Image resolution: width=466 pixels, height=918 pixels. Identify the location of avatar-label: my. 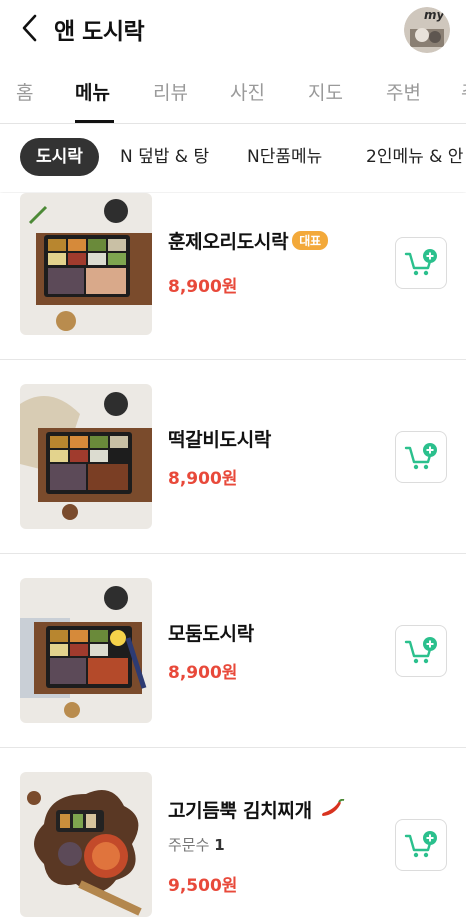
(434, 15).